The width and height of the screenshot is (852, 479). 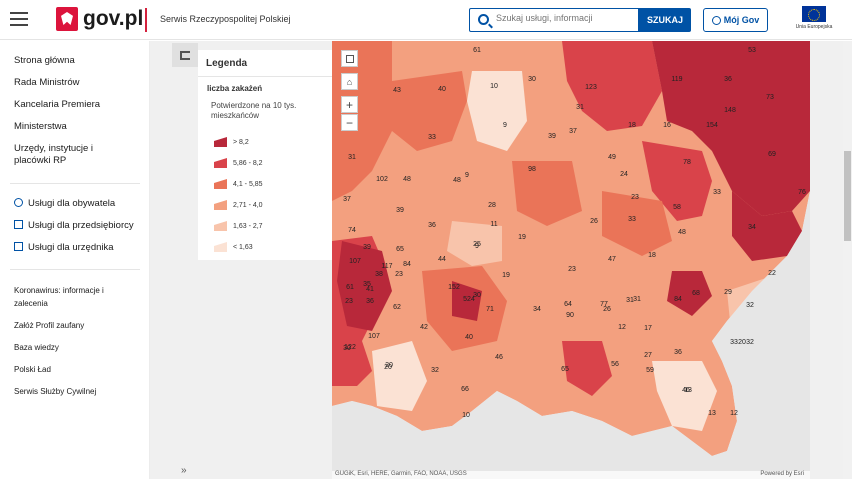 I want to click on legend-class-label: < 1,63, so click(x=243, y=247).